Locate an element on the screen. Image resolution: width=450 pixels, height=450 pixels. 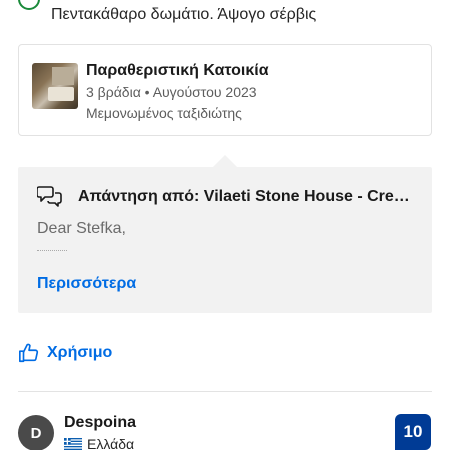
property-thumbnail is located at coordinates (55, 86).